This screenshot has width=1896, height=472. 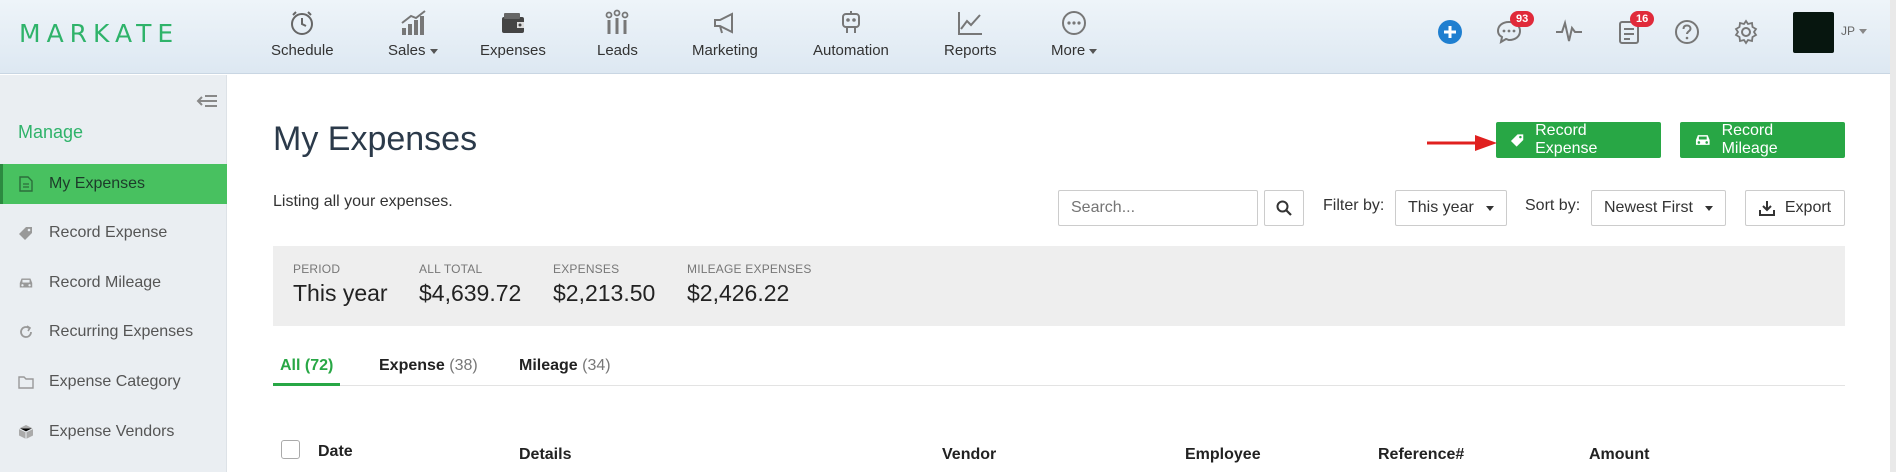 I want to click on folder-icon, so click(x=26, y=382).